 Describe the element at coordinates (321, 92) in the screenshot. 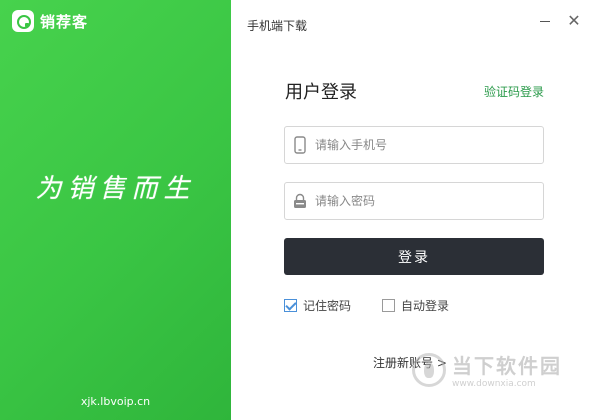

I see `login-title: 用户登录` at that location.